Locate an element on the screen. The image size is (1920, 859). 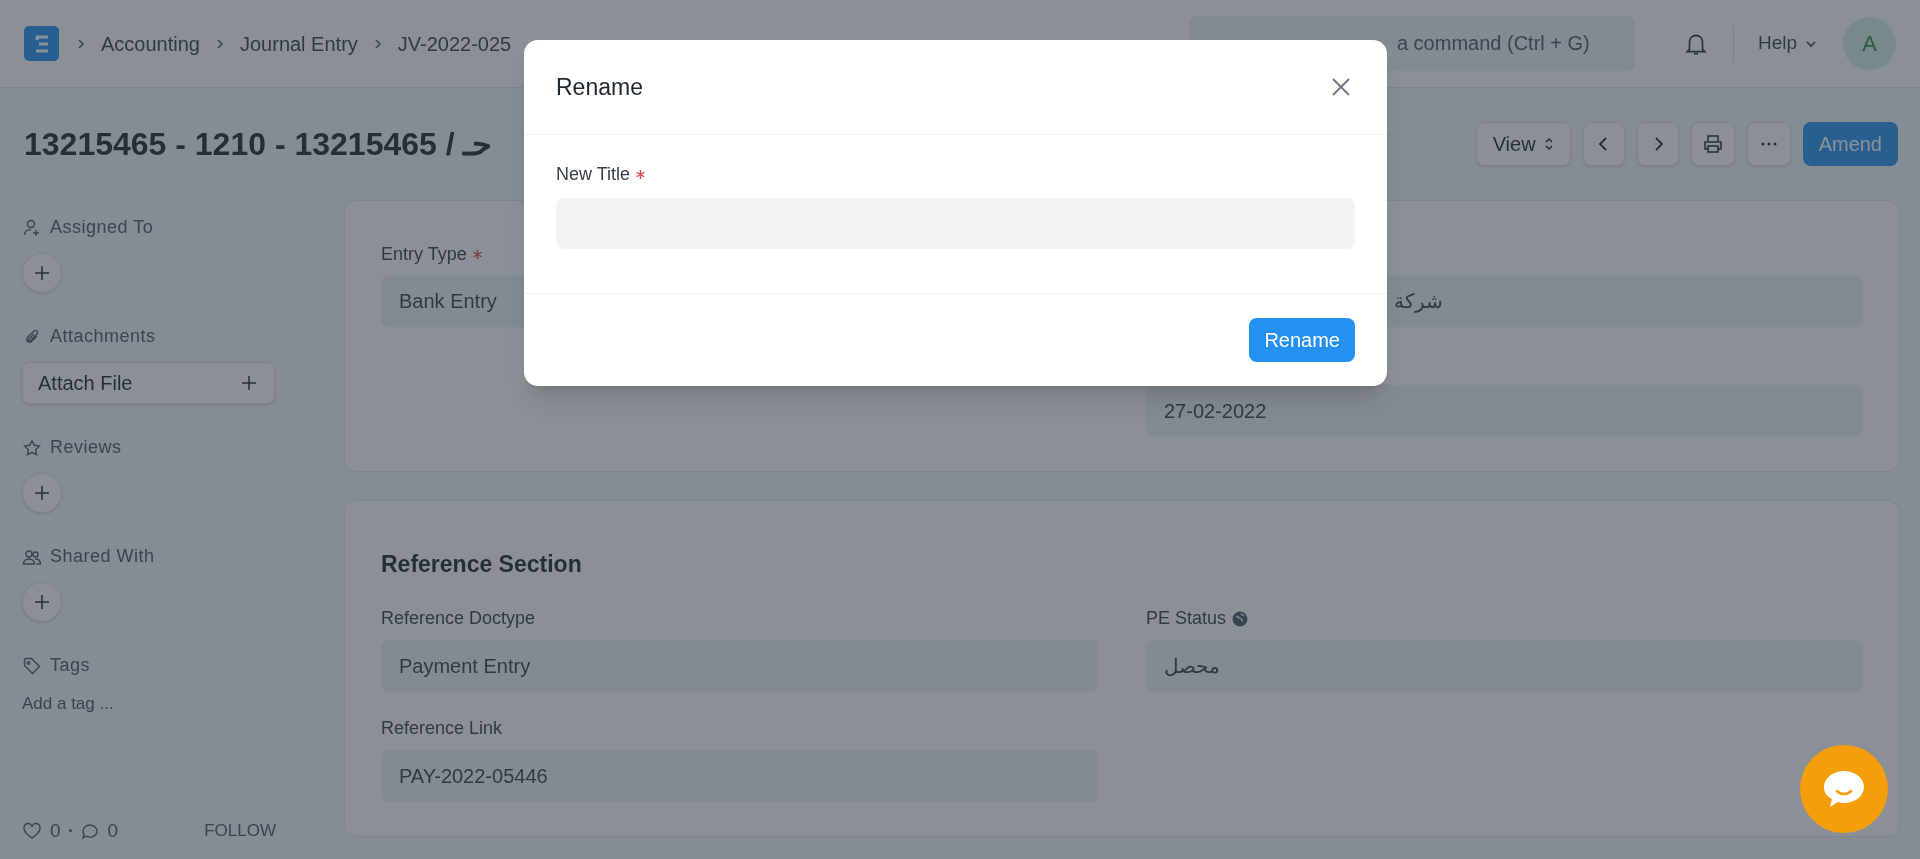
star-icon is located at coordinates (32, 447).